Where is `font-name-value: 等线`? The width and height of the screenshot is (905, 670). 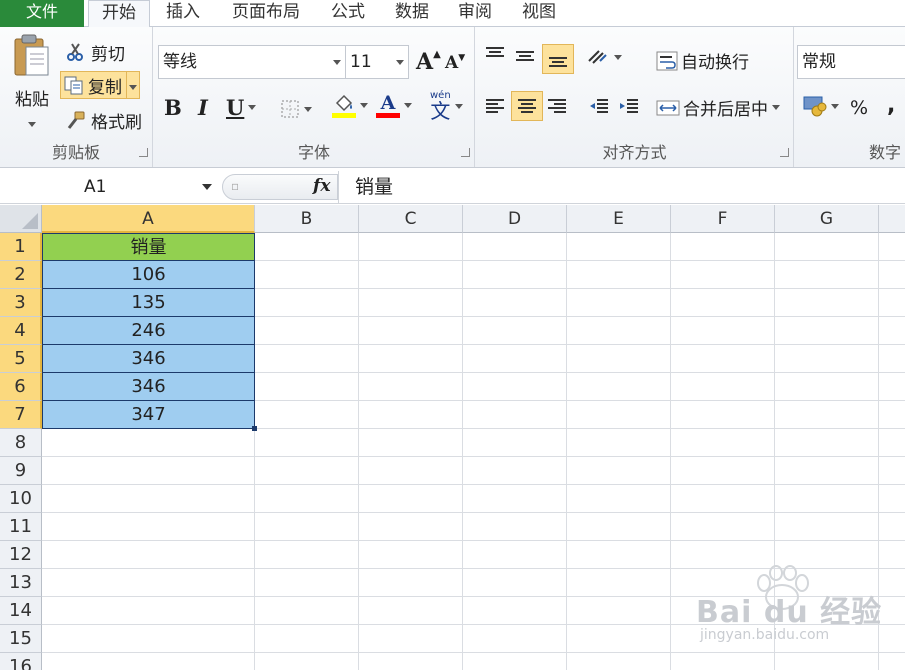
font-name-value: 等线 is located at coordinates (180, 62).